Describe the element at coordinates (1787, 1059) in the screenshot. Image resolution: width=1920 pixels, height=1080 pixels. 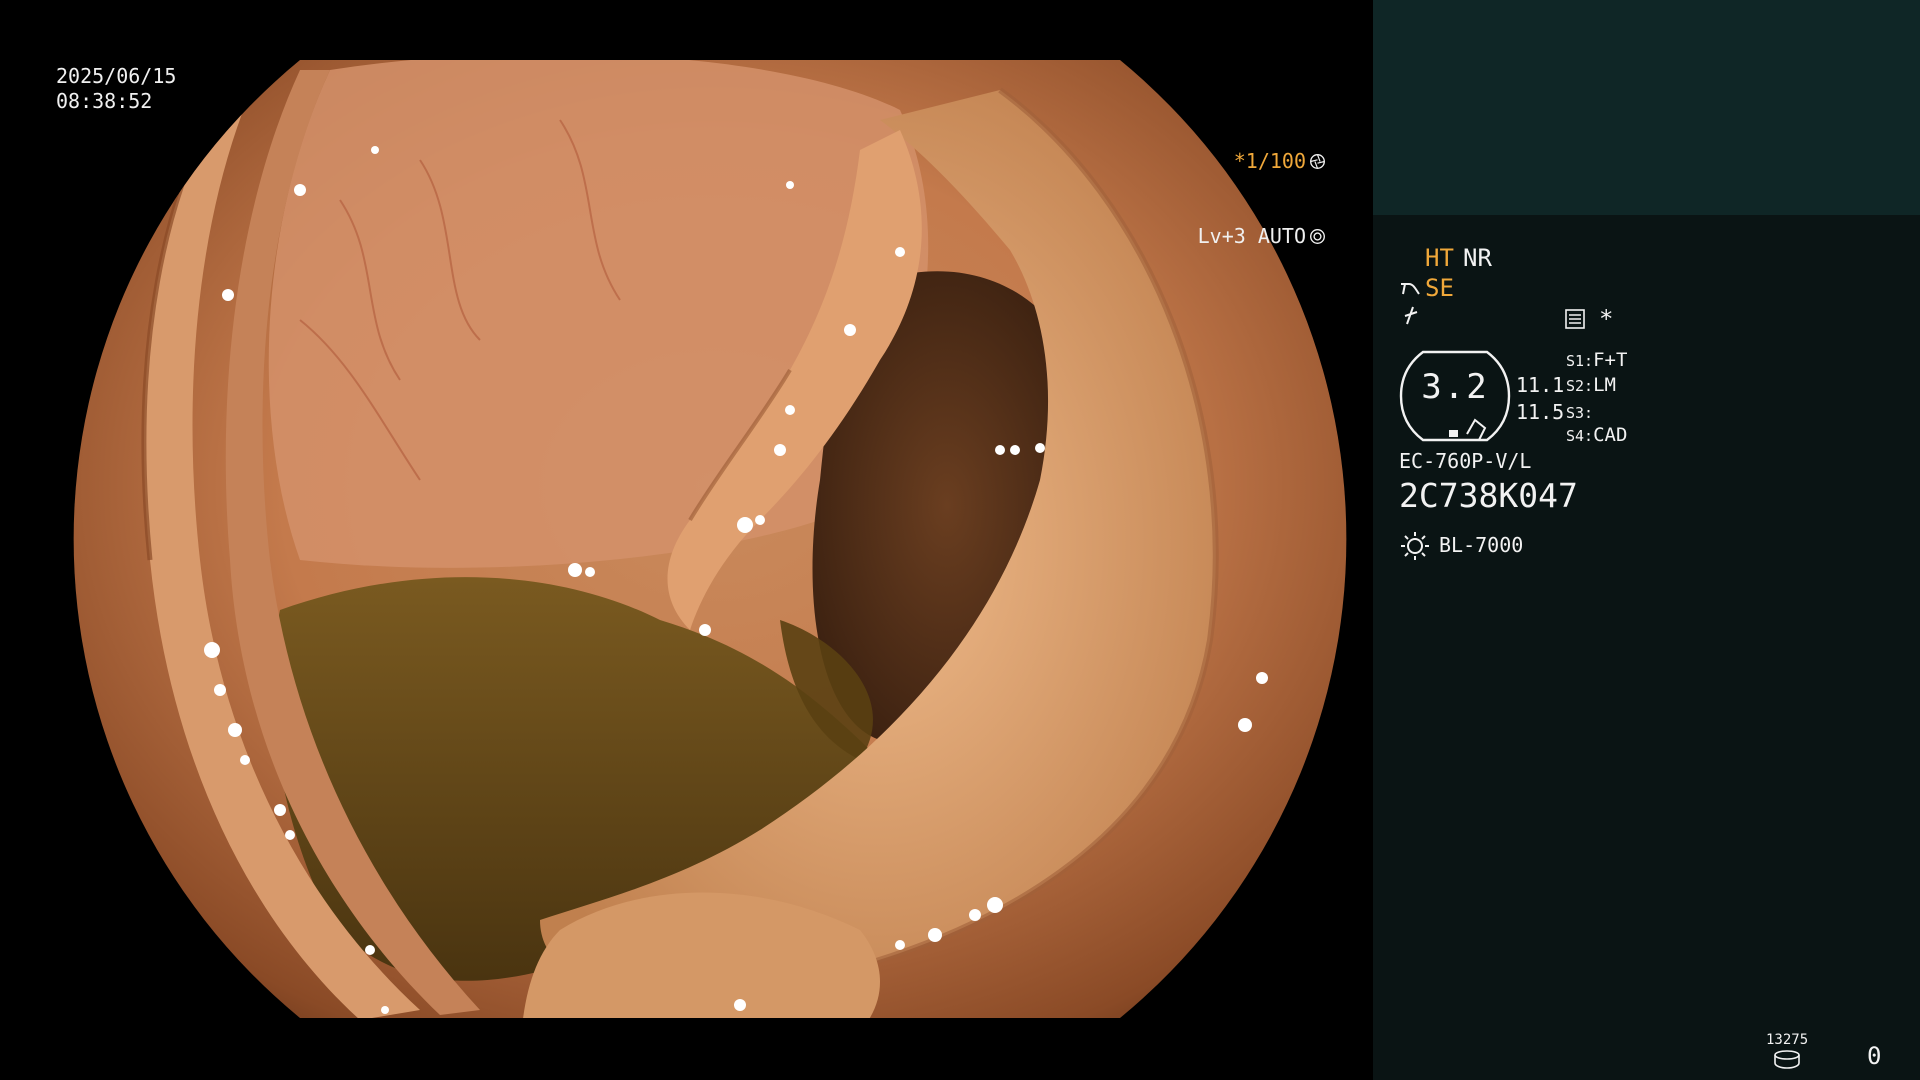
I see `disk-icon` at that location.